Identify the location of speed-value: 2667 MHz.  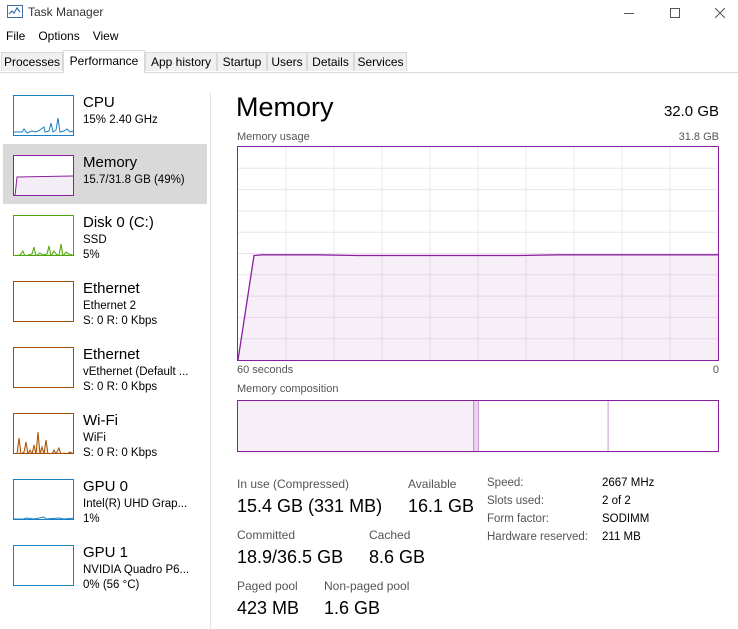
(628, 483).